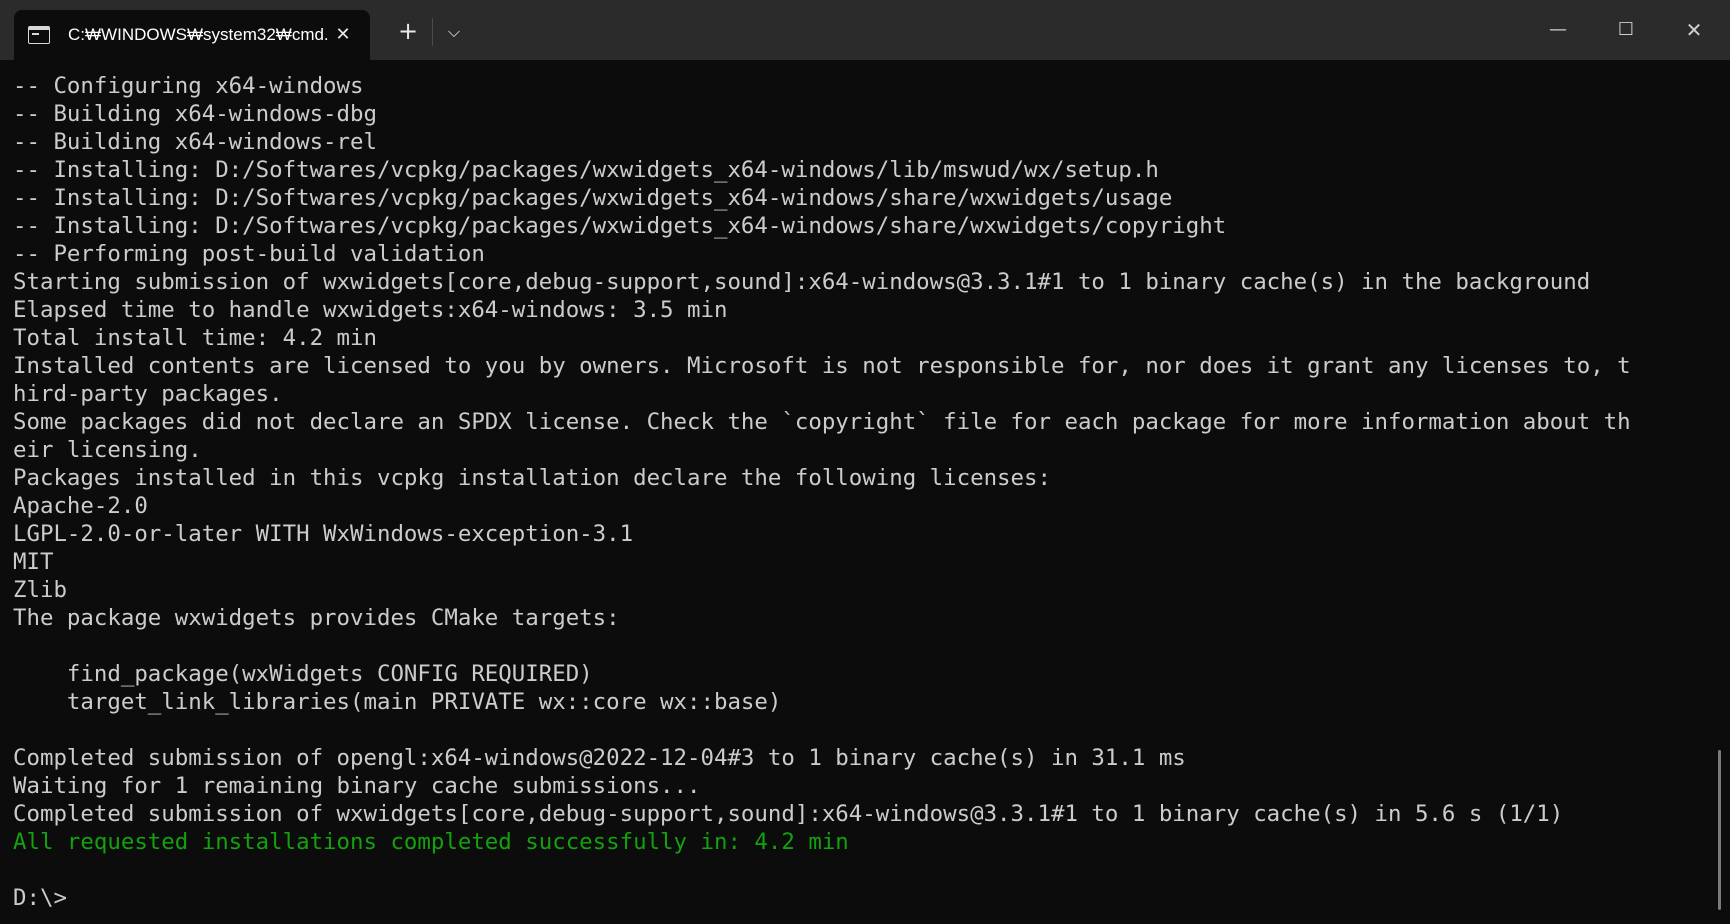 The image size is (1730, 924). Describe the element at coordinates (1558, 30) in the screenshot. I see `minimize-button: —` at that location.